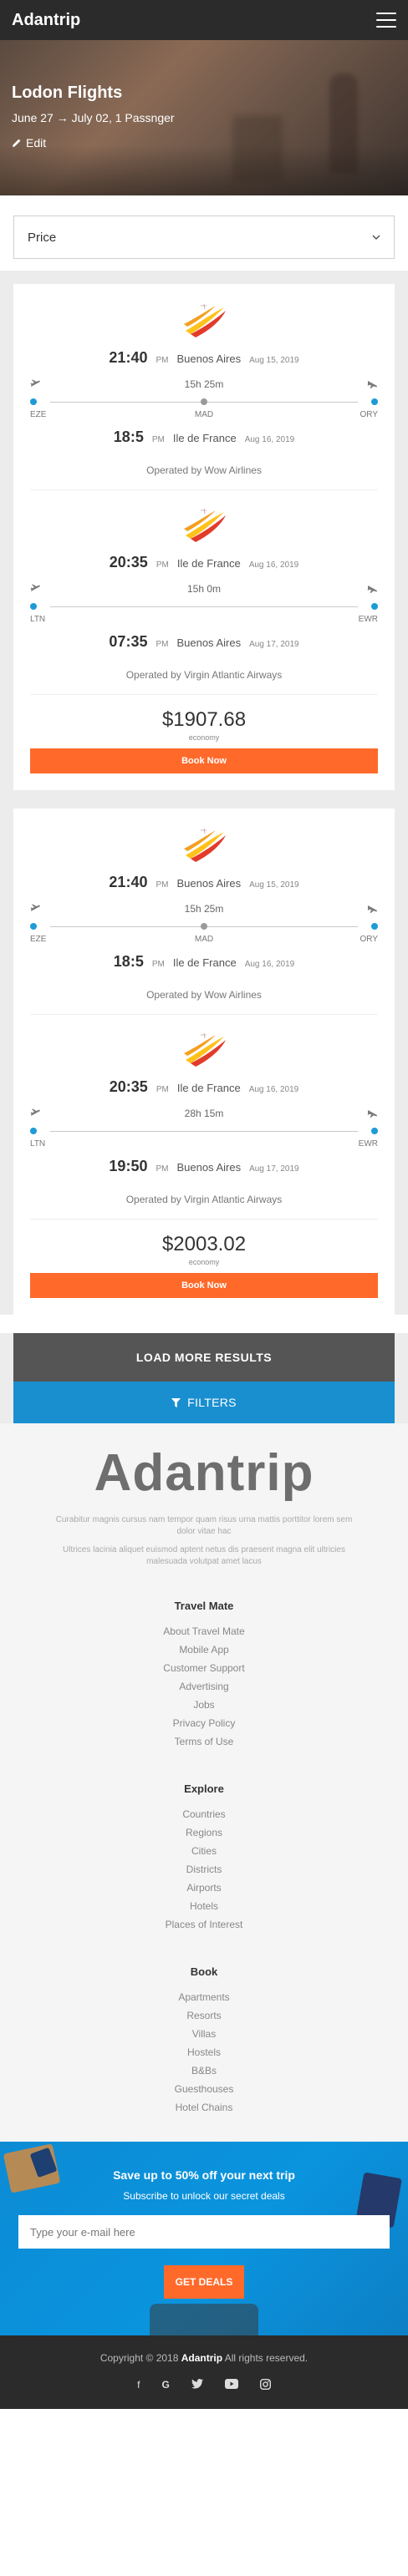 The width and height of the screenshot is (408, 2576). I want to click on menu-icon, so click(386, 20).